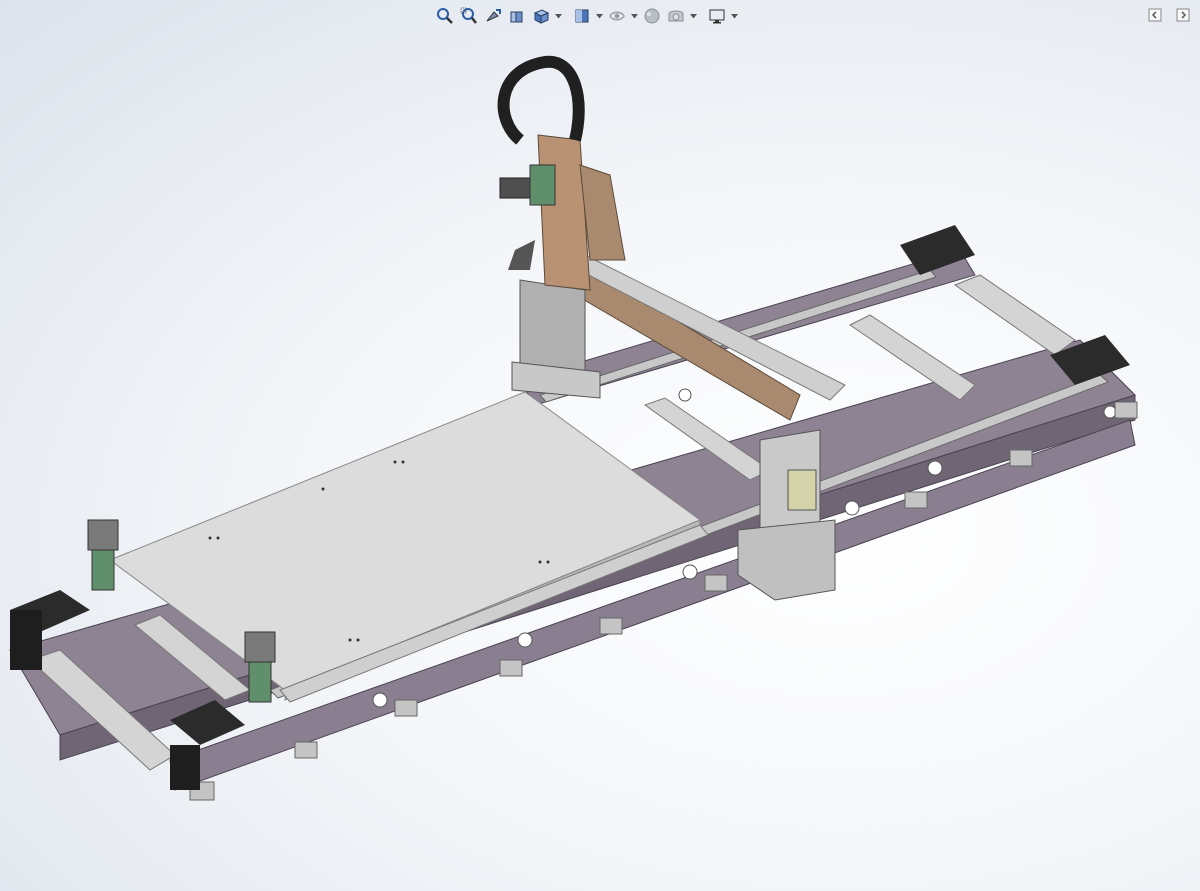 This screenshot has width=1200, height=891. Describe the element at coordinates (676, 16) in the screenshot. I see `apply-scene-icon` at that location.